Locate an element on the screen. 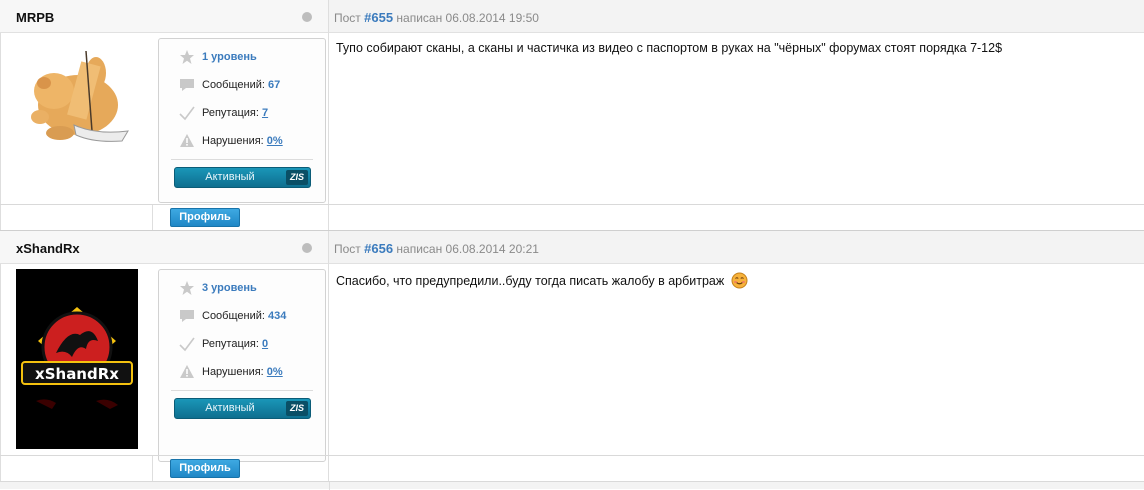  level-row: 3 уровень is located at coordinates (242, 290).